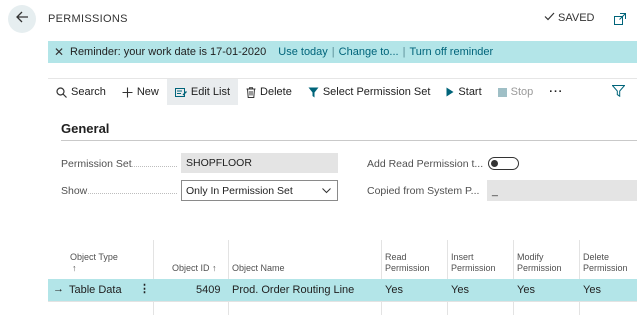 This screenshot has width=637, height=315. Describe the element at coordinates (396, 257) in the screenshot. I see `header-line: Read` at that location.